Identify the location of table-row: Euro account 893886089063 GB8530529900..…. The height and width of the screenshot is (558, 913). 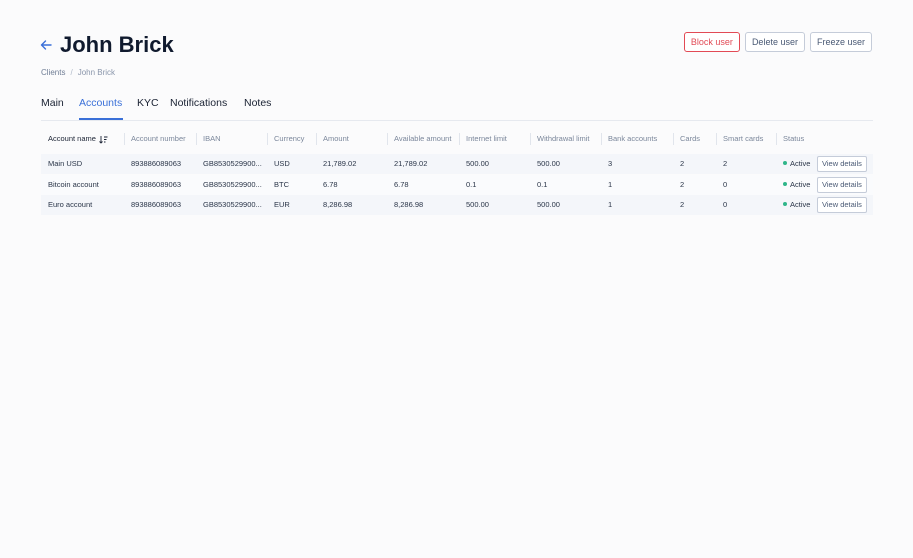
(457, 205).